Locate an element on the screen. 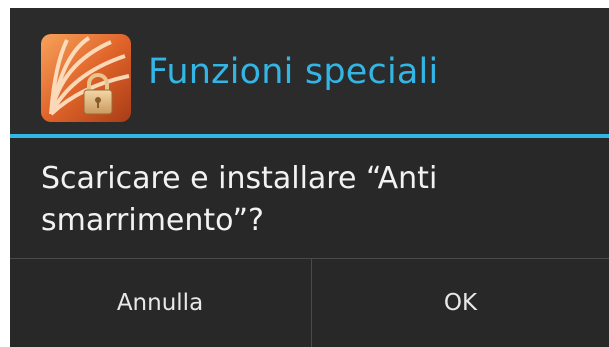  cancel-button: Annulla is located at coordinates (160, 303).